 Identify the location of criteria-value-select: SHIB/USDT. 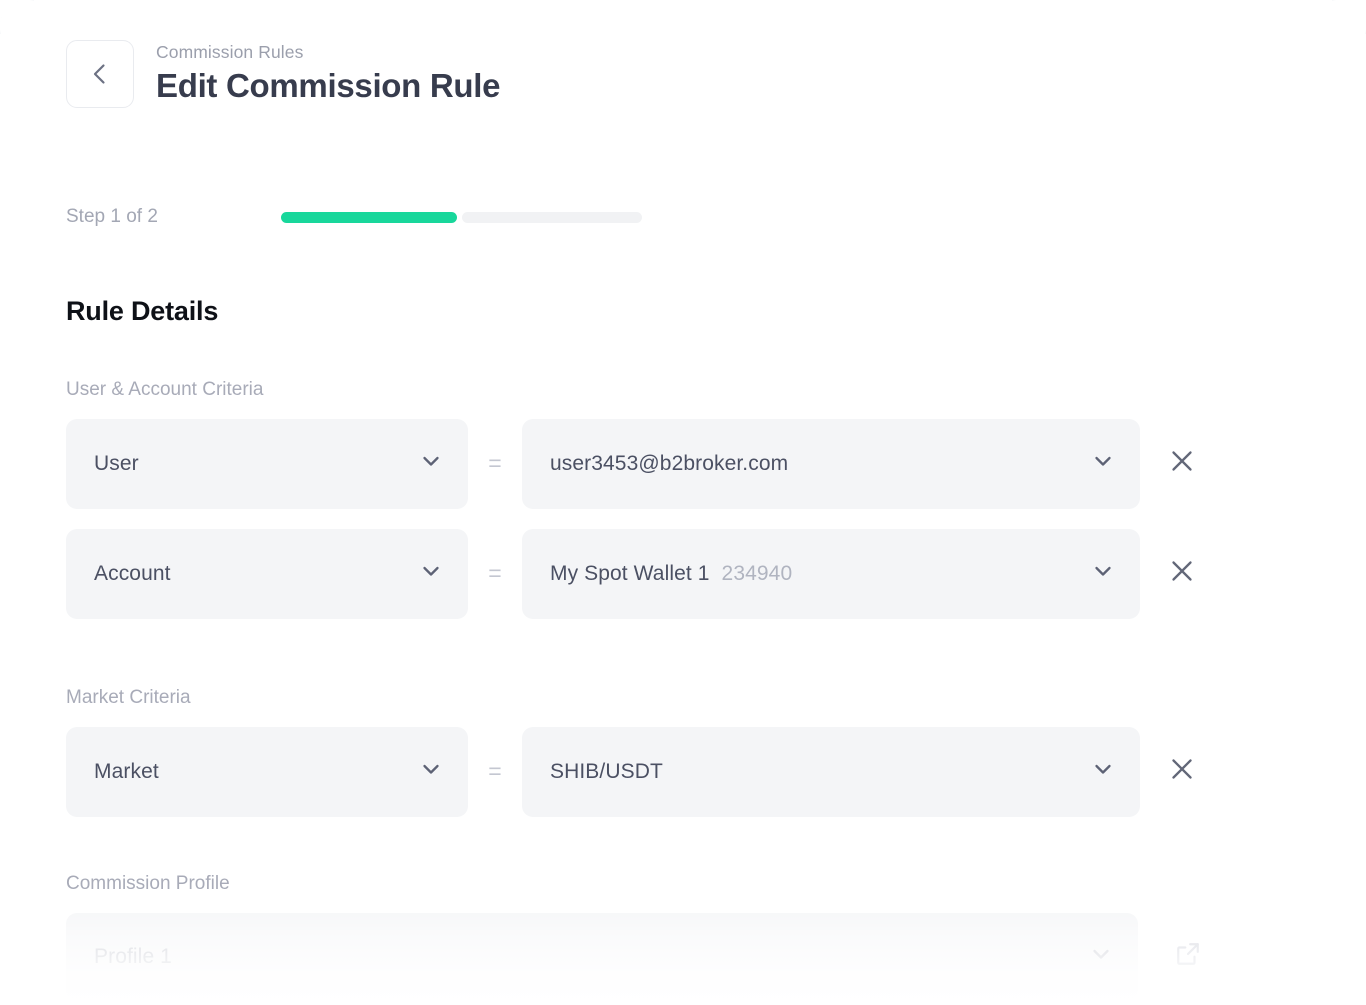
(831, 771).